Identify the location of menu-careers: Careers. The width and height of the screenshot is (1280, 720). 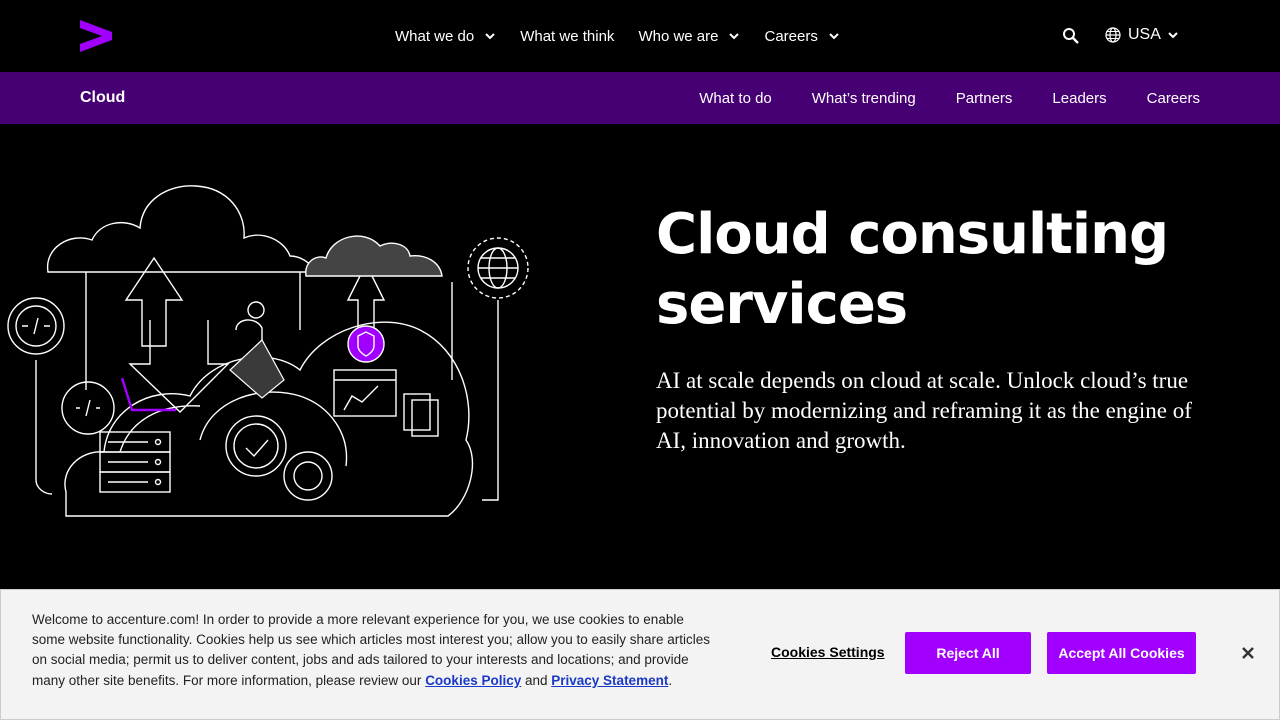
(801, 36).